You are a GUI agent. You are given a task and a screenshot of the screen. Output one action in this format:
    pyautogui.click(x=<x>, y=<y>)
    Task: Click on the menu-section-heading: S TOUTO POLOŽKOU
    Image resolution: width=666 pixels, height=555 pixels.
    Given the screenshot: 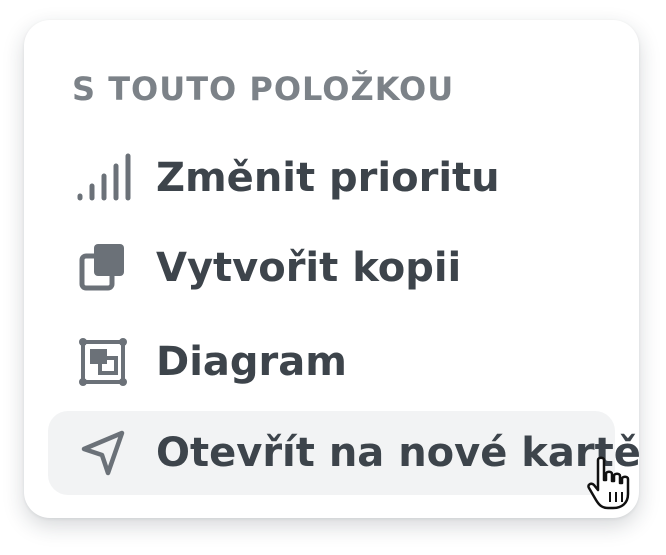 What is the action you would take?
    pyautogui.click(x=263, y=89)
    